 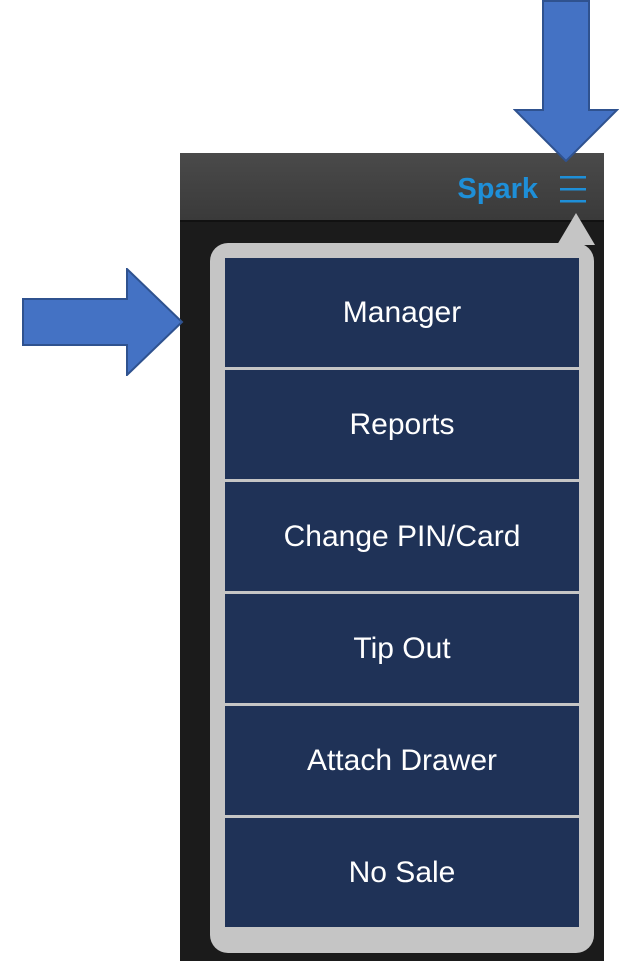 I want to click on menu-item-label: Manager, so click(x=402, y=312).